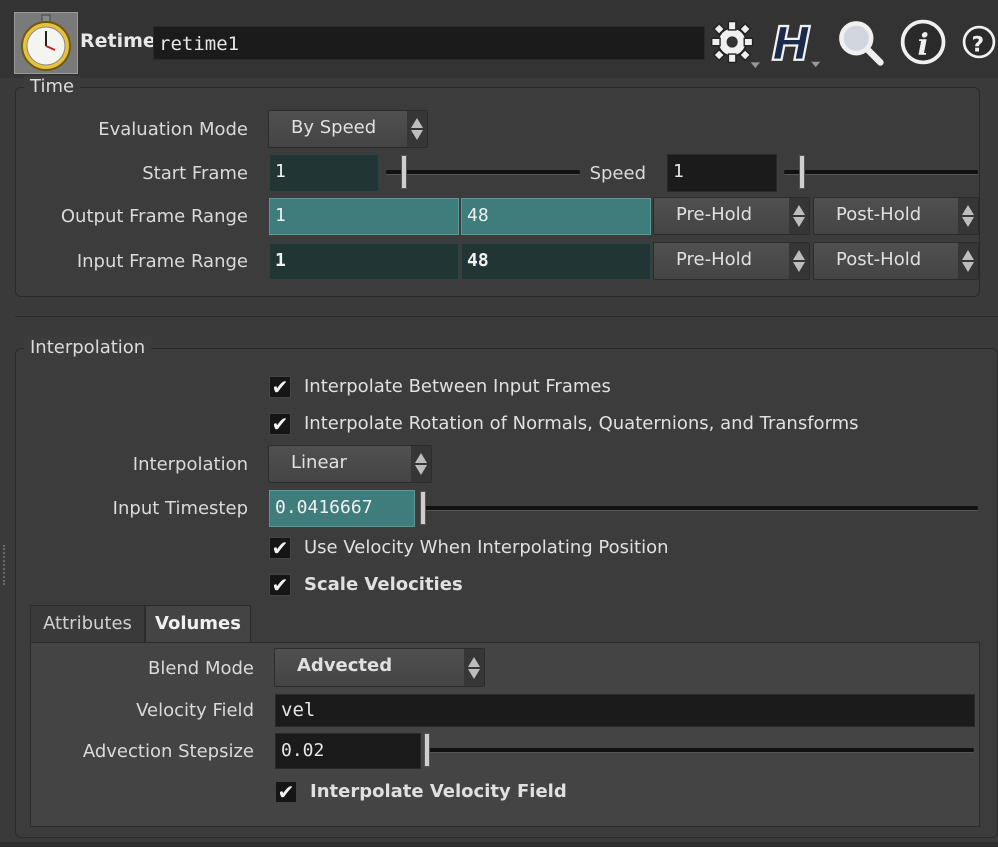 The width and height of the screenshot is (998, 847). I want to click on node-name-field: retime1, so click(429, 43).